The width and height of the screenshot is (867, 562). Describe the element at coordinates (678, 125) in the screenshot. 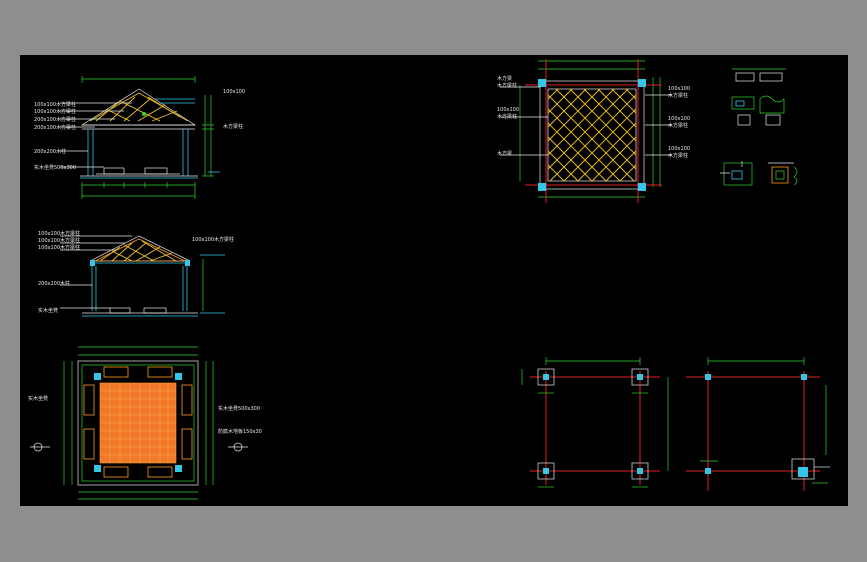

I see `roof-label-r4: 木方梁柱` at that location.